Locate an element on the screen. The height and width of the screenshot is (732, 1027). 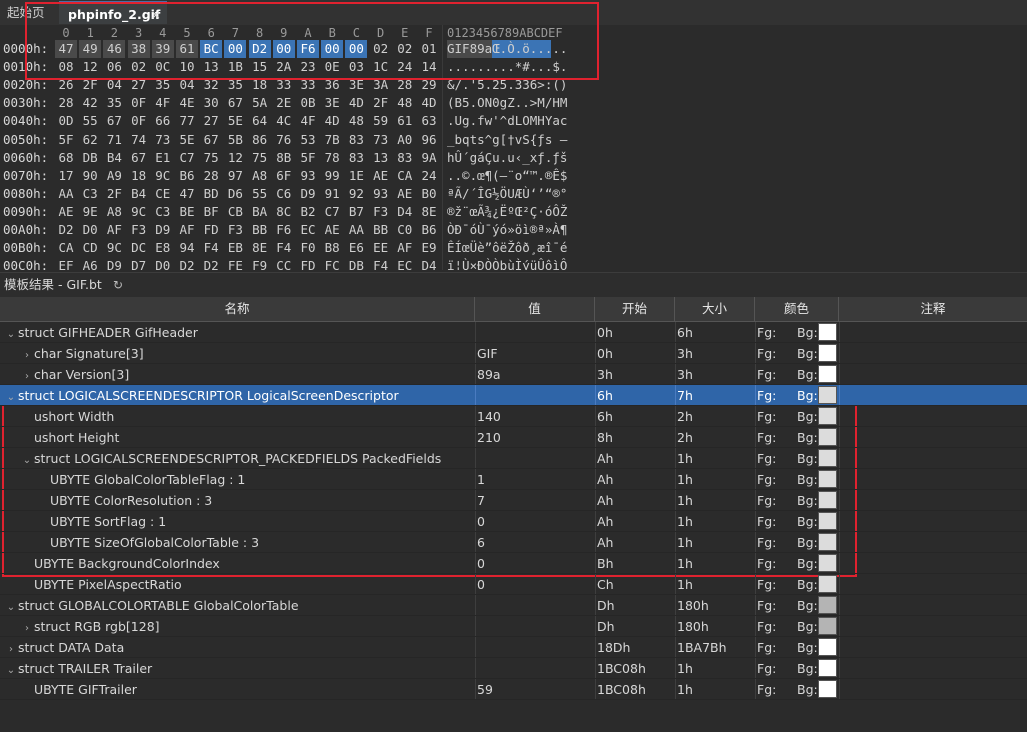
hex-byte: 4D is located at coordinates (332, 121).